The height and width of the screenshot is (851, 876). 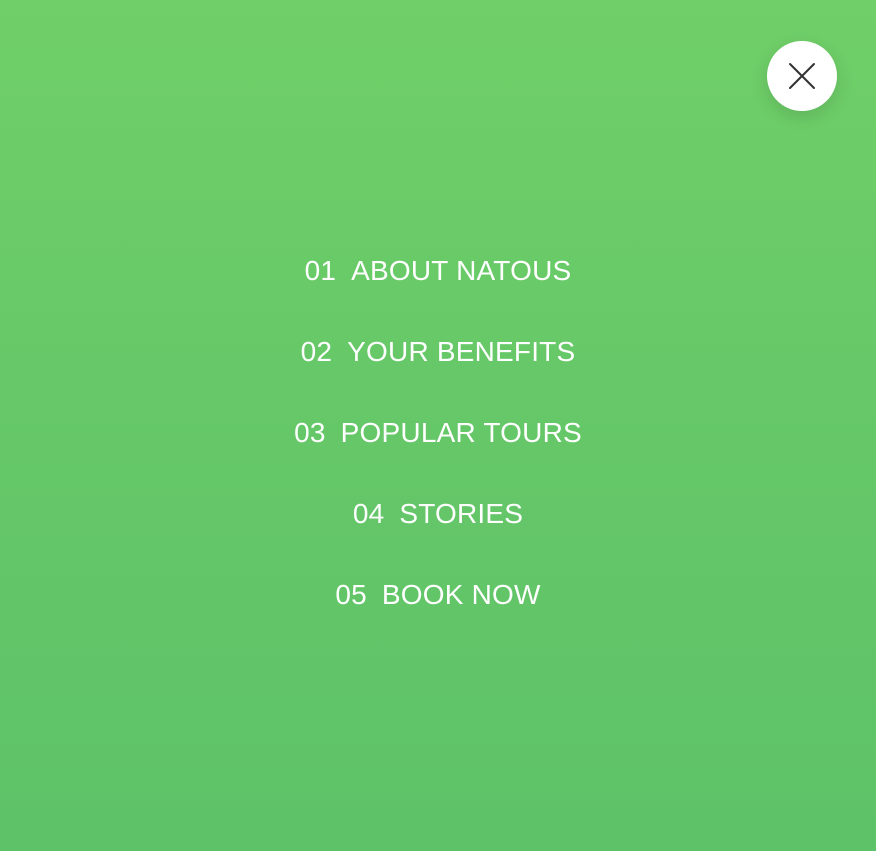 What do you see at coordinates (461, 270) in the screenshot?
I see `nav-item-label: ABOUT NATOUS` at bounding box center [461, 270].